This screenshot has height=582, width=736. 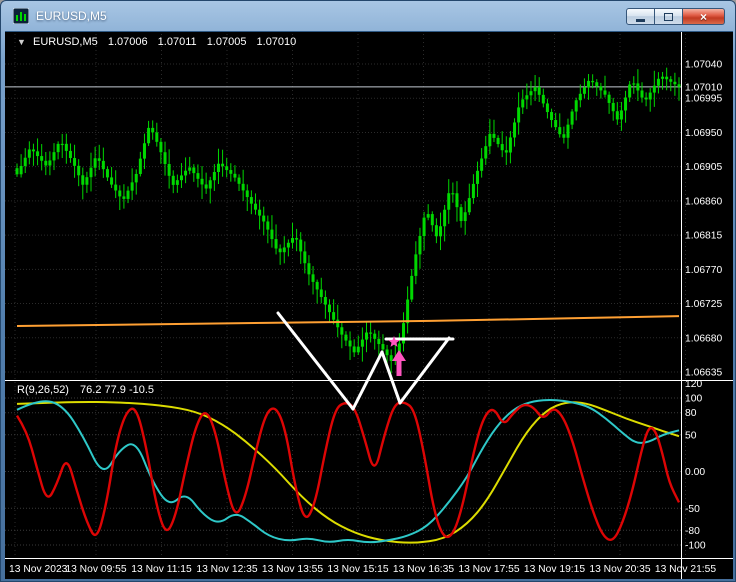 I want to click on window-titlebar: EURUSD,M5 ×, so click(x=368, y=16).